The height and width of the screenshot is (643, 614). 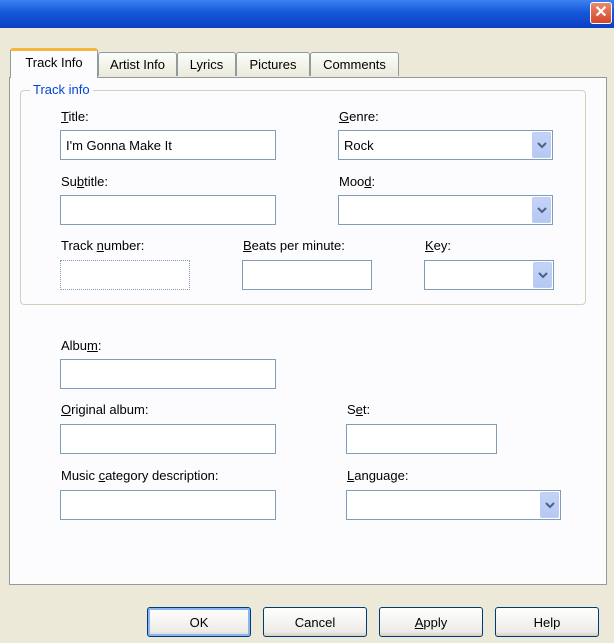 I want to click on music-category-label: Music category description:, so click(x=140, y=475).